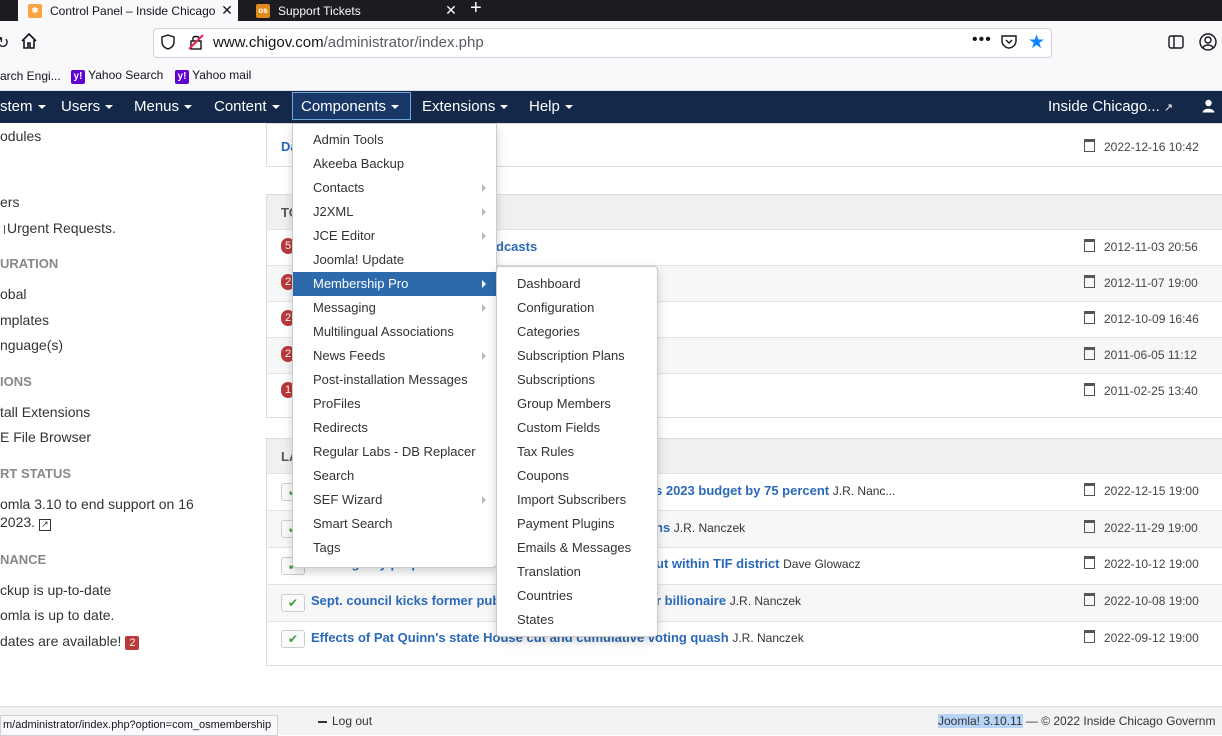  Describe the element at coordinates (247, 107) in the screenshot. I see `nav-content: Content` at that location.